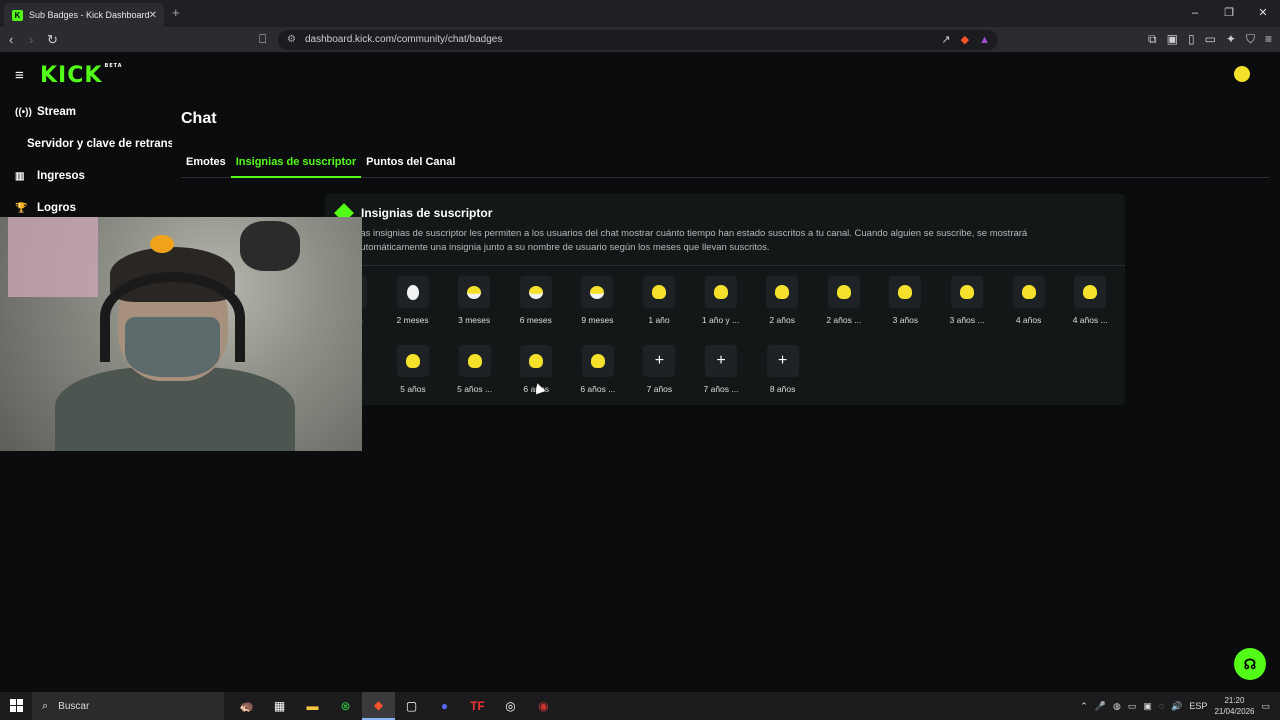  I want to click on screenshot-icon: ▣, so click(1172, 39).